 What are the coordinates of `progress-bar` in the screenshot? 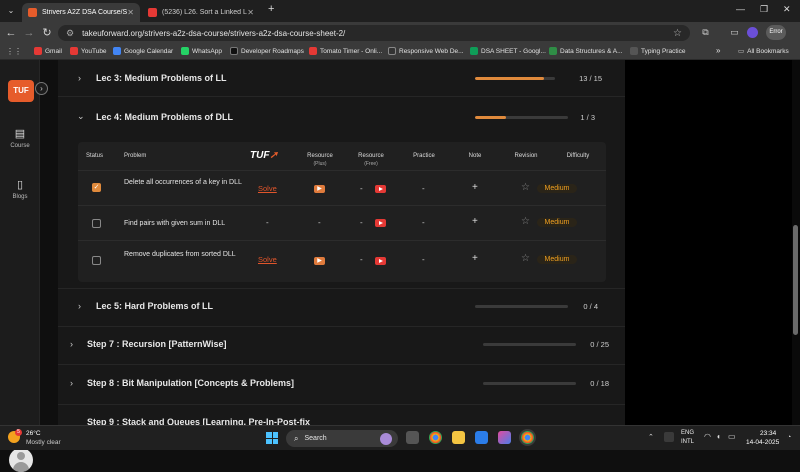 It's located at (521, 306).